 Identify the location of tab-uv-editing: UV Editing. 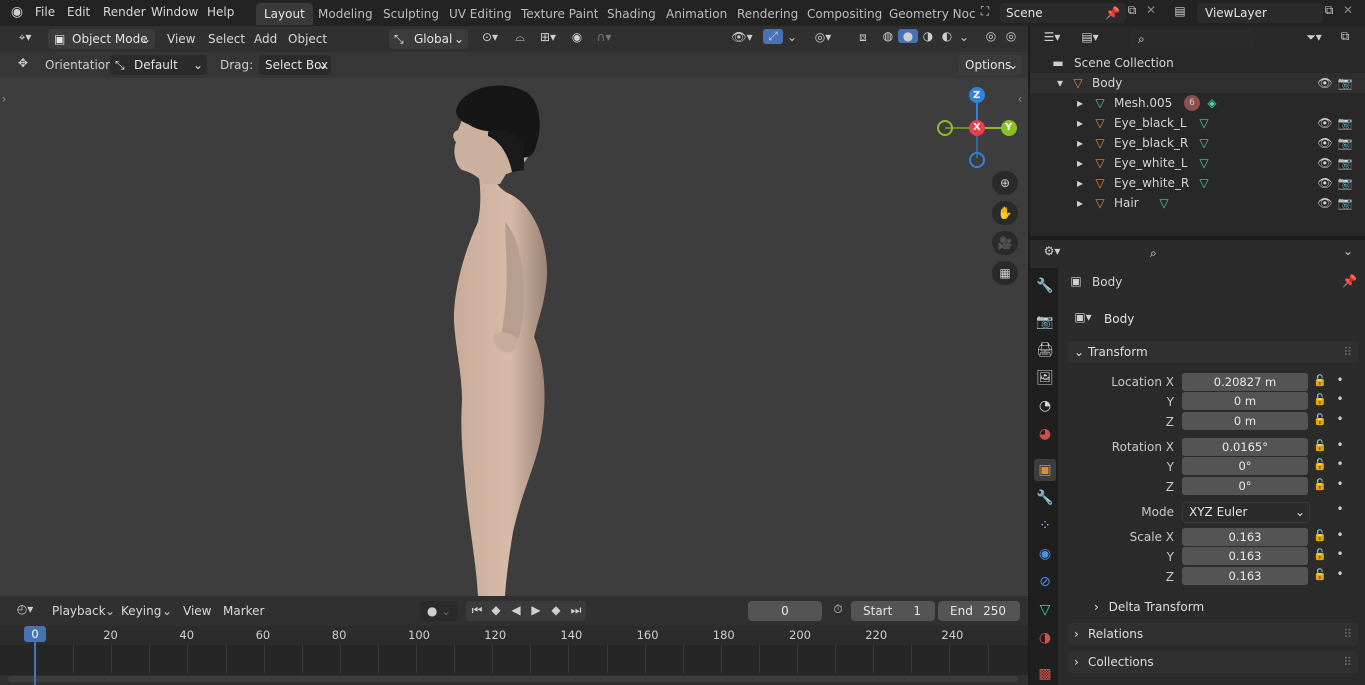
(480, 14).